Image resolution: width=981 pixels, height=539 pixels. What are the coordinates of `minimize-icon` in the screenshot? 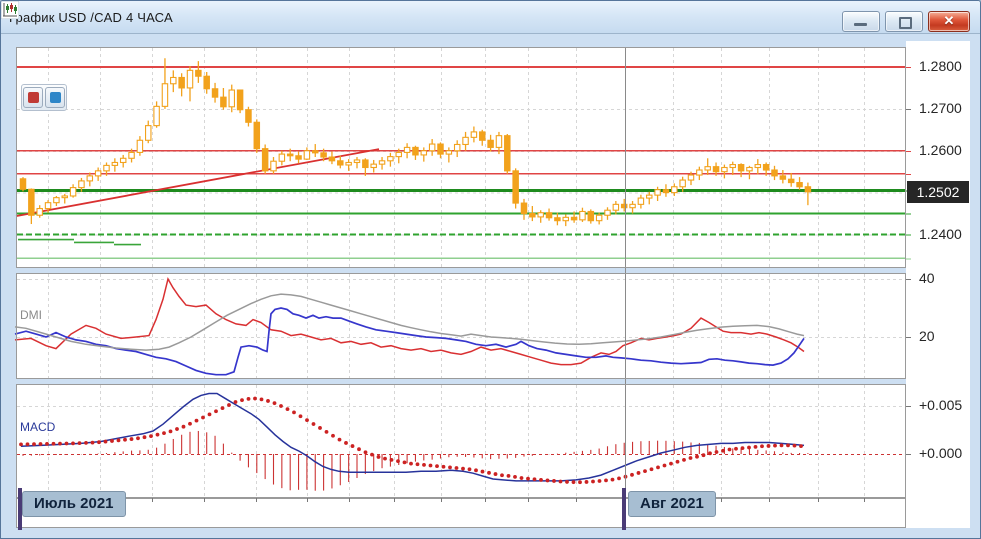 It's located at (860, 24).